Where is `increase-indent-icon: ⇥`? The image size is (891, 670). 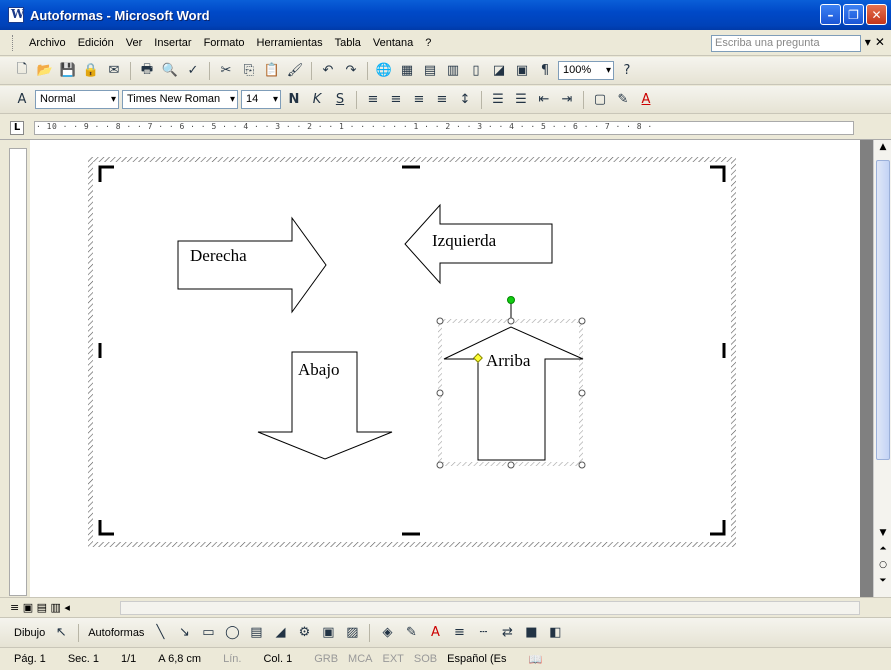
increase-indent-icon: ⇥ is located at coordinates (567, 100).